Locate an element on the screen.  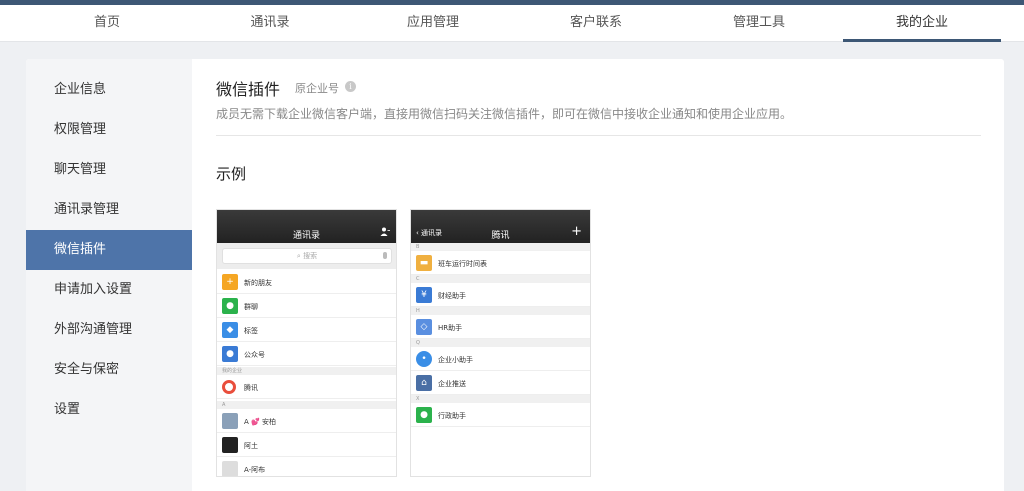
list-item: 腾讯 is located at coordinates (306, 387).